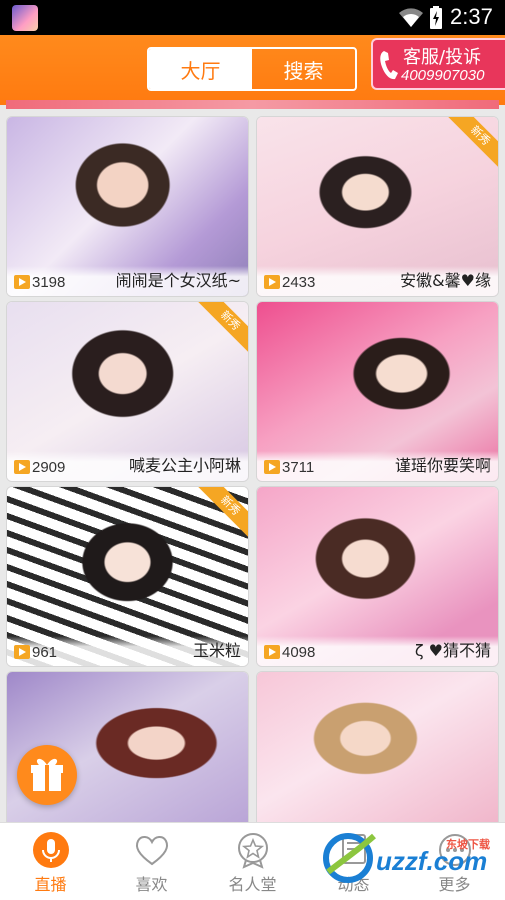  What do you see at coordinates (442, 465) in the screenshot?
I see `room-title: 谨瑶你要笑啊` at bounding box center [442, 465].